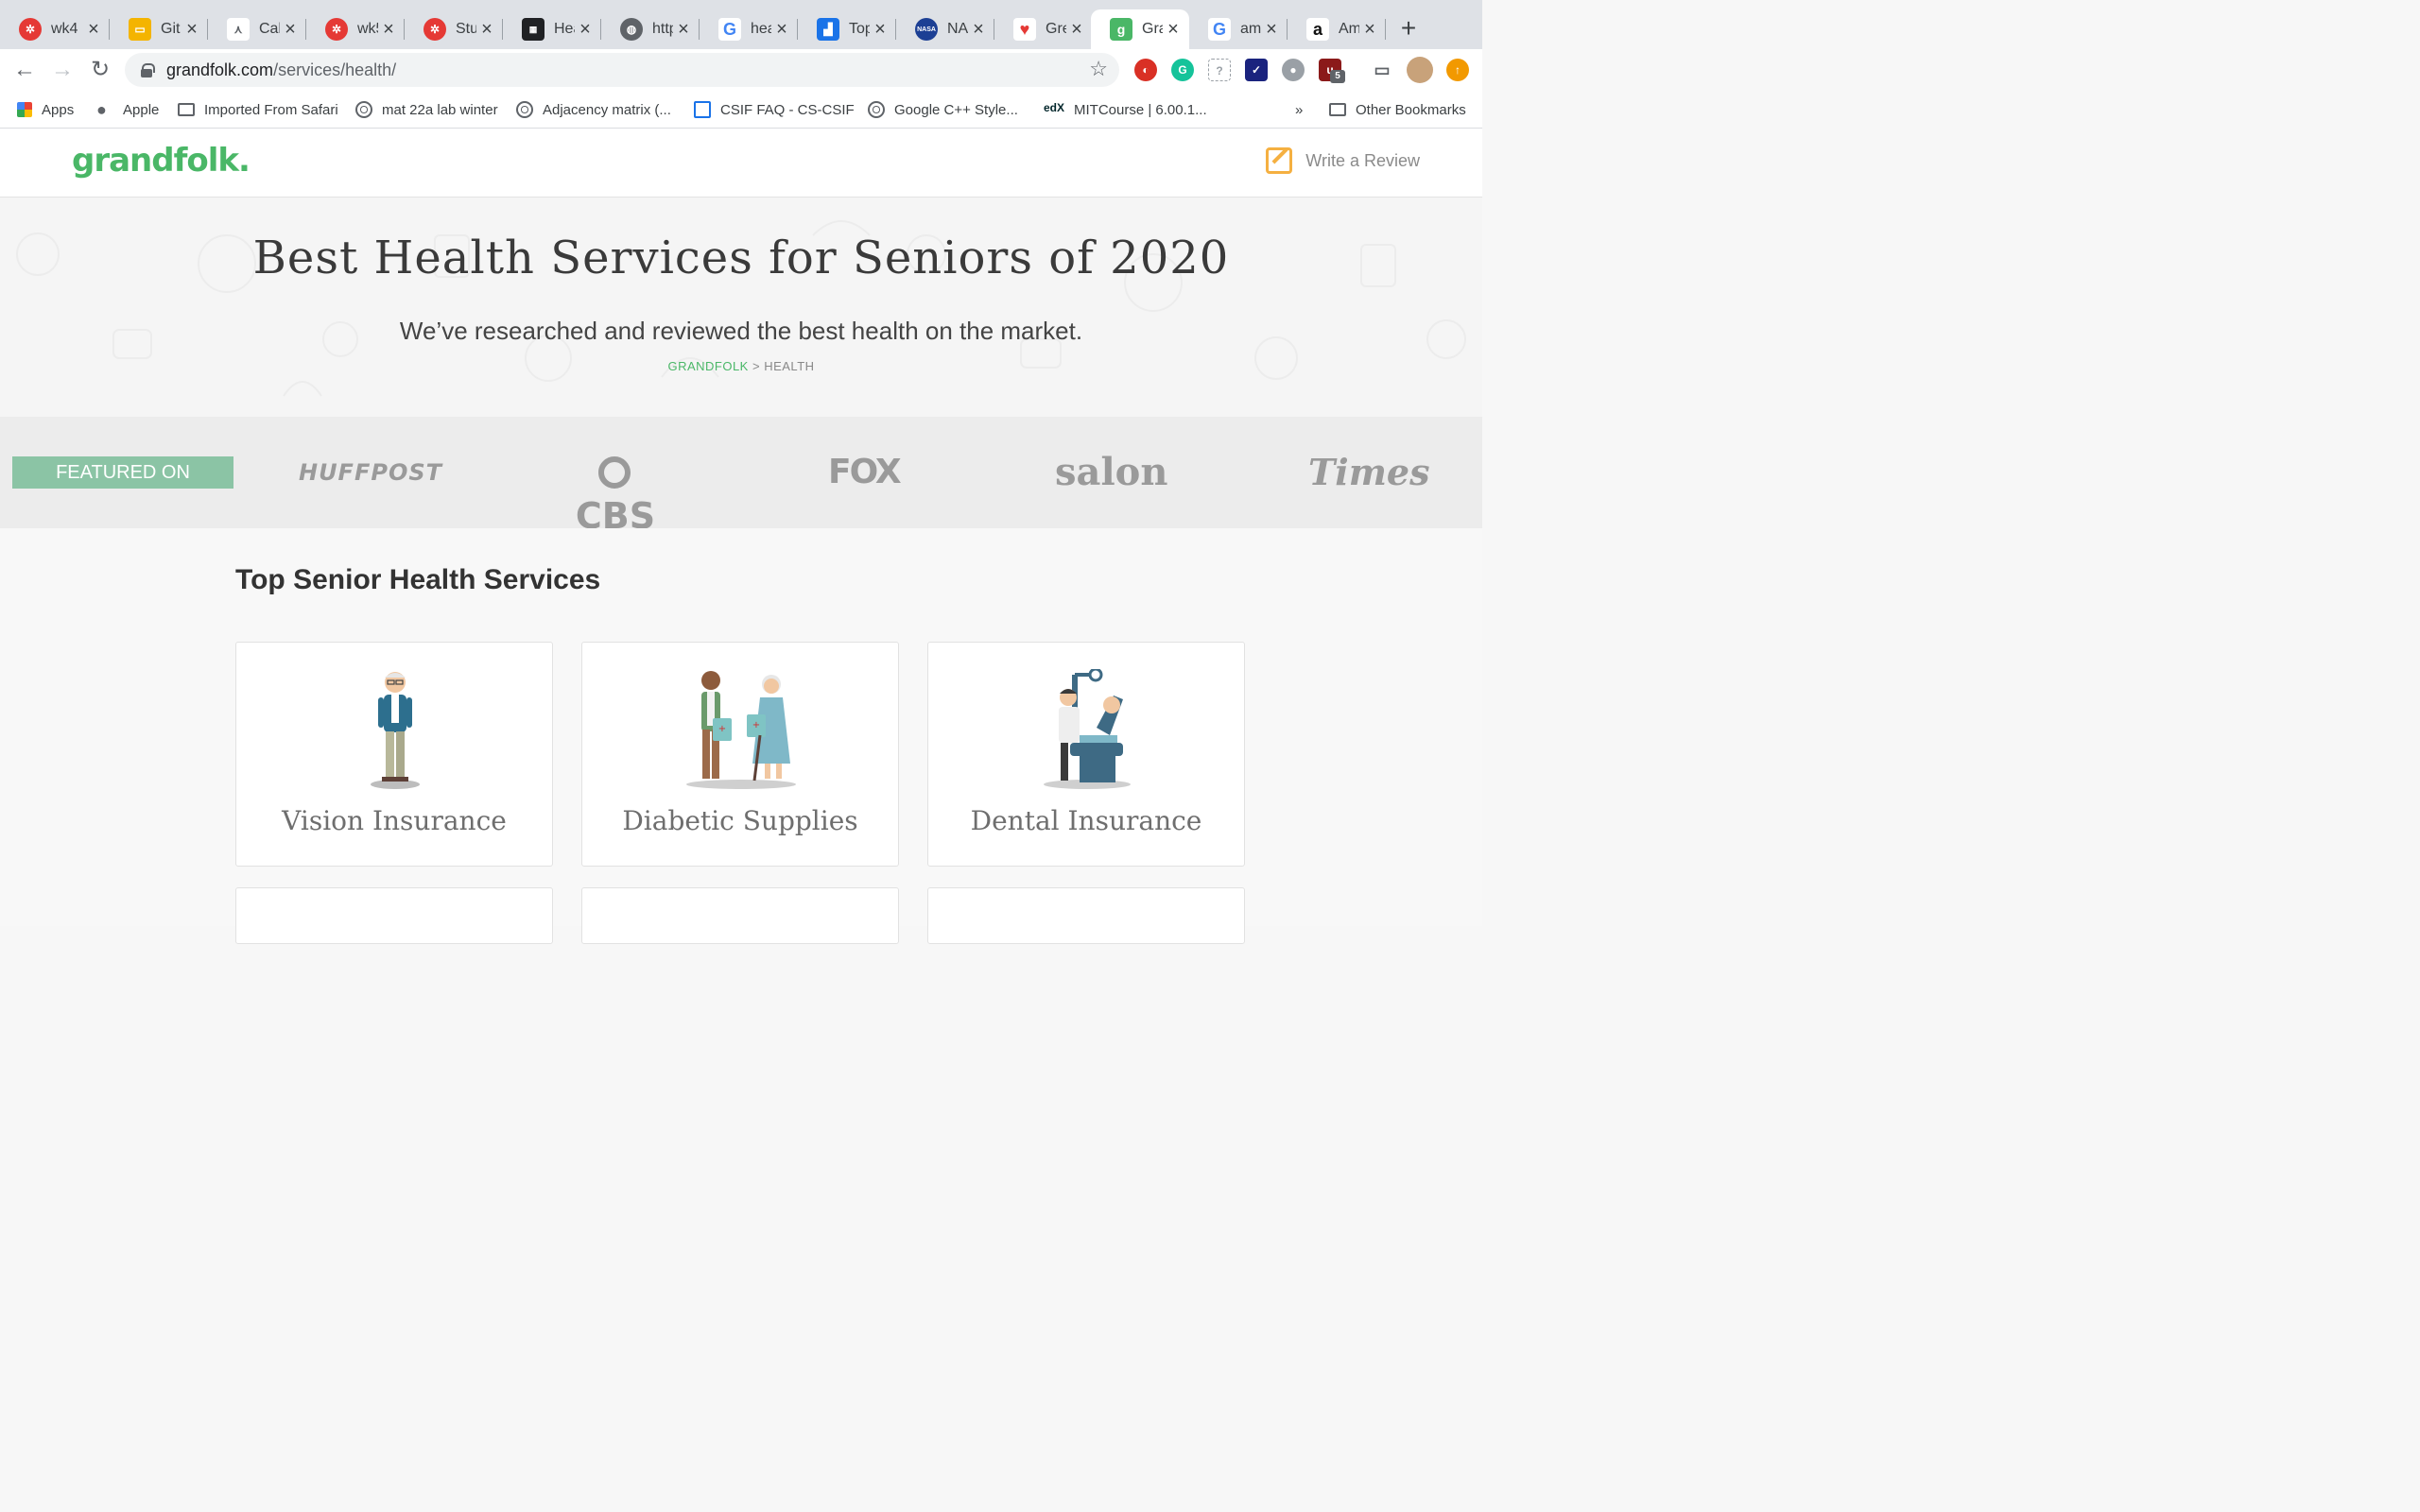 This screenshot has width=2420, height=1512. I want to click on bookmark-star-icon: ☆, so click(1098, 69).